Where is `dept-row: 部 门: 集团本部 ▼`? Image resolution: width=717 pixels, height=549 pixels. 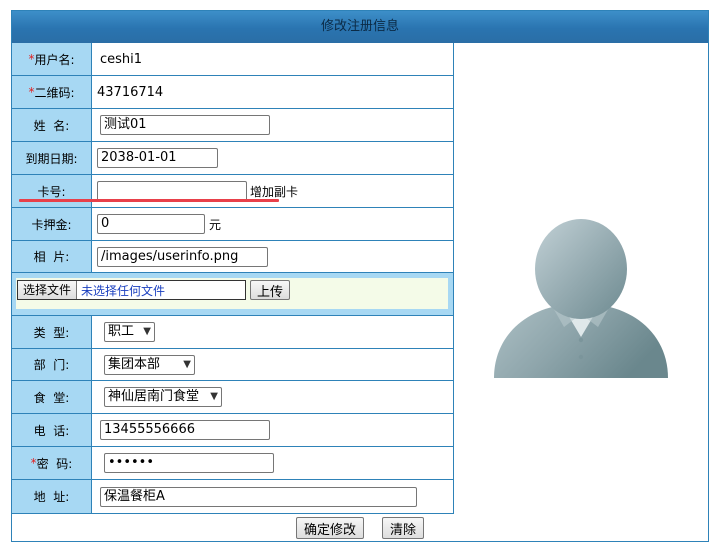
dept-row: 部 门: 集团本部 ▼ is located at coordinates (233, 365).